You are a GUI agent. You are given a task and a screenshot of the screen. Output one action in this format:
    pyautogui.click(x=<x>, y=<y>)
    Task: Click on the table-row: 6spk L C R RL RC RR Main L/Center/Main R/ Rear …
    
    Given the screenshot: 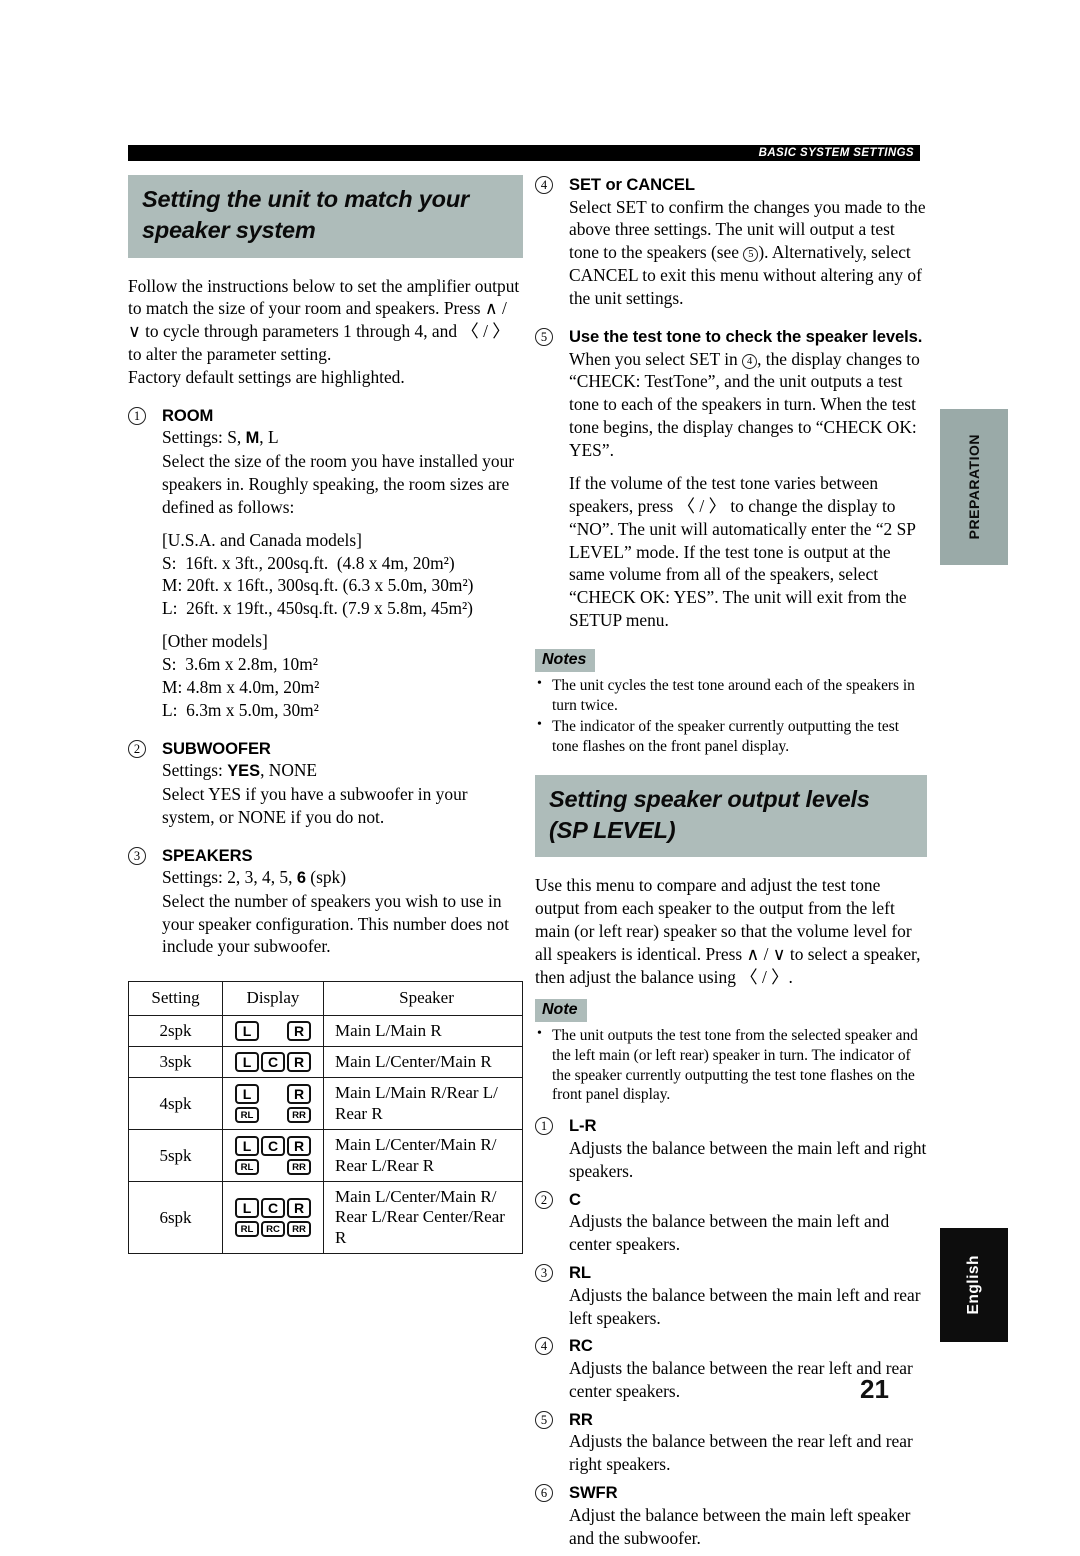 What is the action you would take?
    pyautogui.click(x=325, y=1218)
    